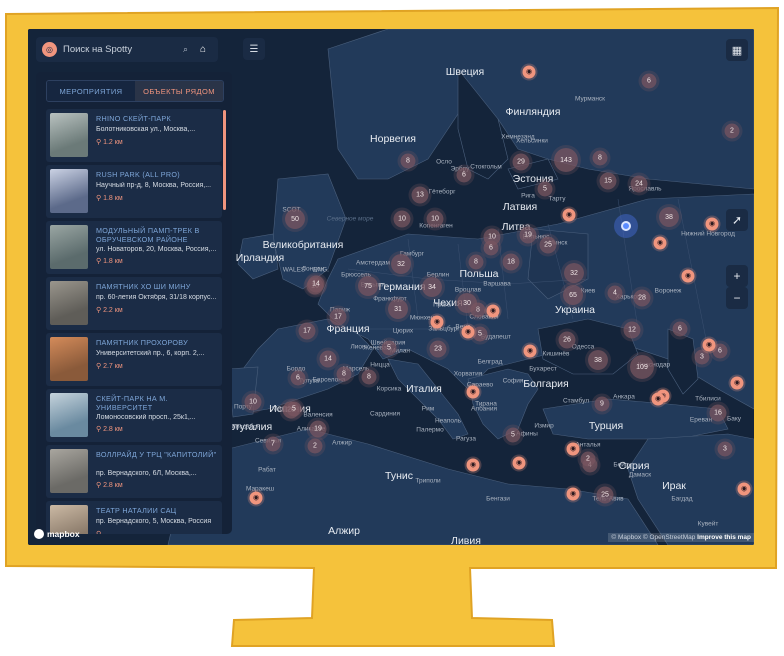 This screenshot has width=784, height=656. What do you see at coordinates (91, 91) in the screenshot?
I see `tab-events: МЕРОПРИЯТИЯ` at bounding box center [91, 91].